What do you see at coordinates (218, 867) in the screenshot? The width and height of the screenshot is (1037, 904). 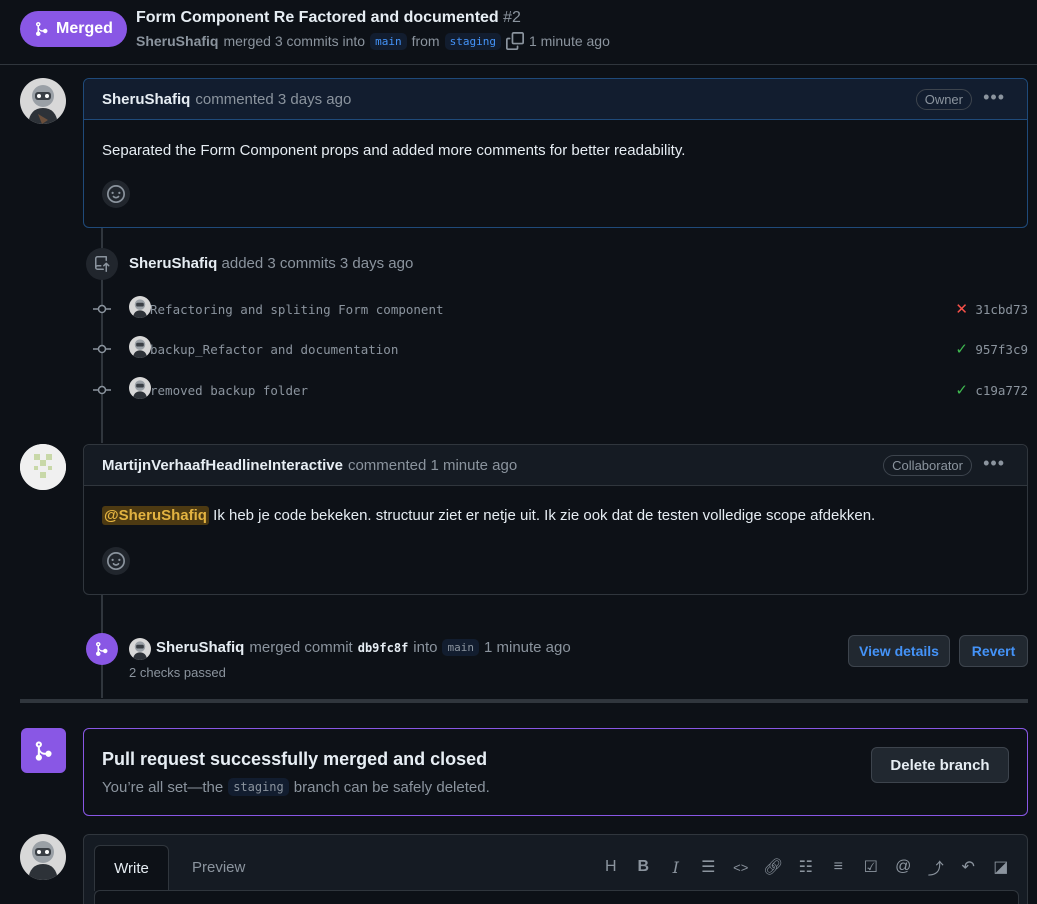 I see `tab-preview: Preview` at bounding box center [218, 867].